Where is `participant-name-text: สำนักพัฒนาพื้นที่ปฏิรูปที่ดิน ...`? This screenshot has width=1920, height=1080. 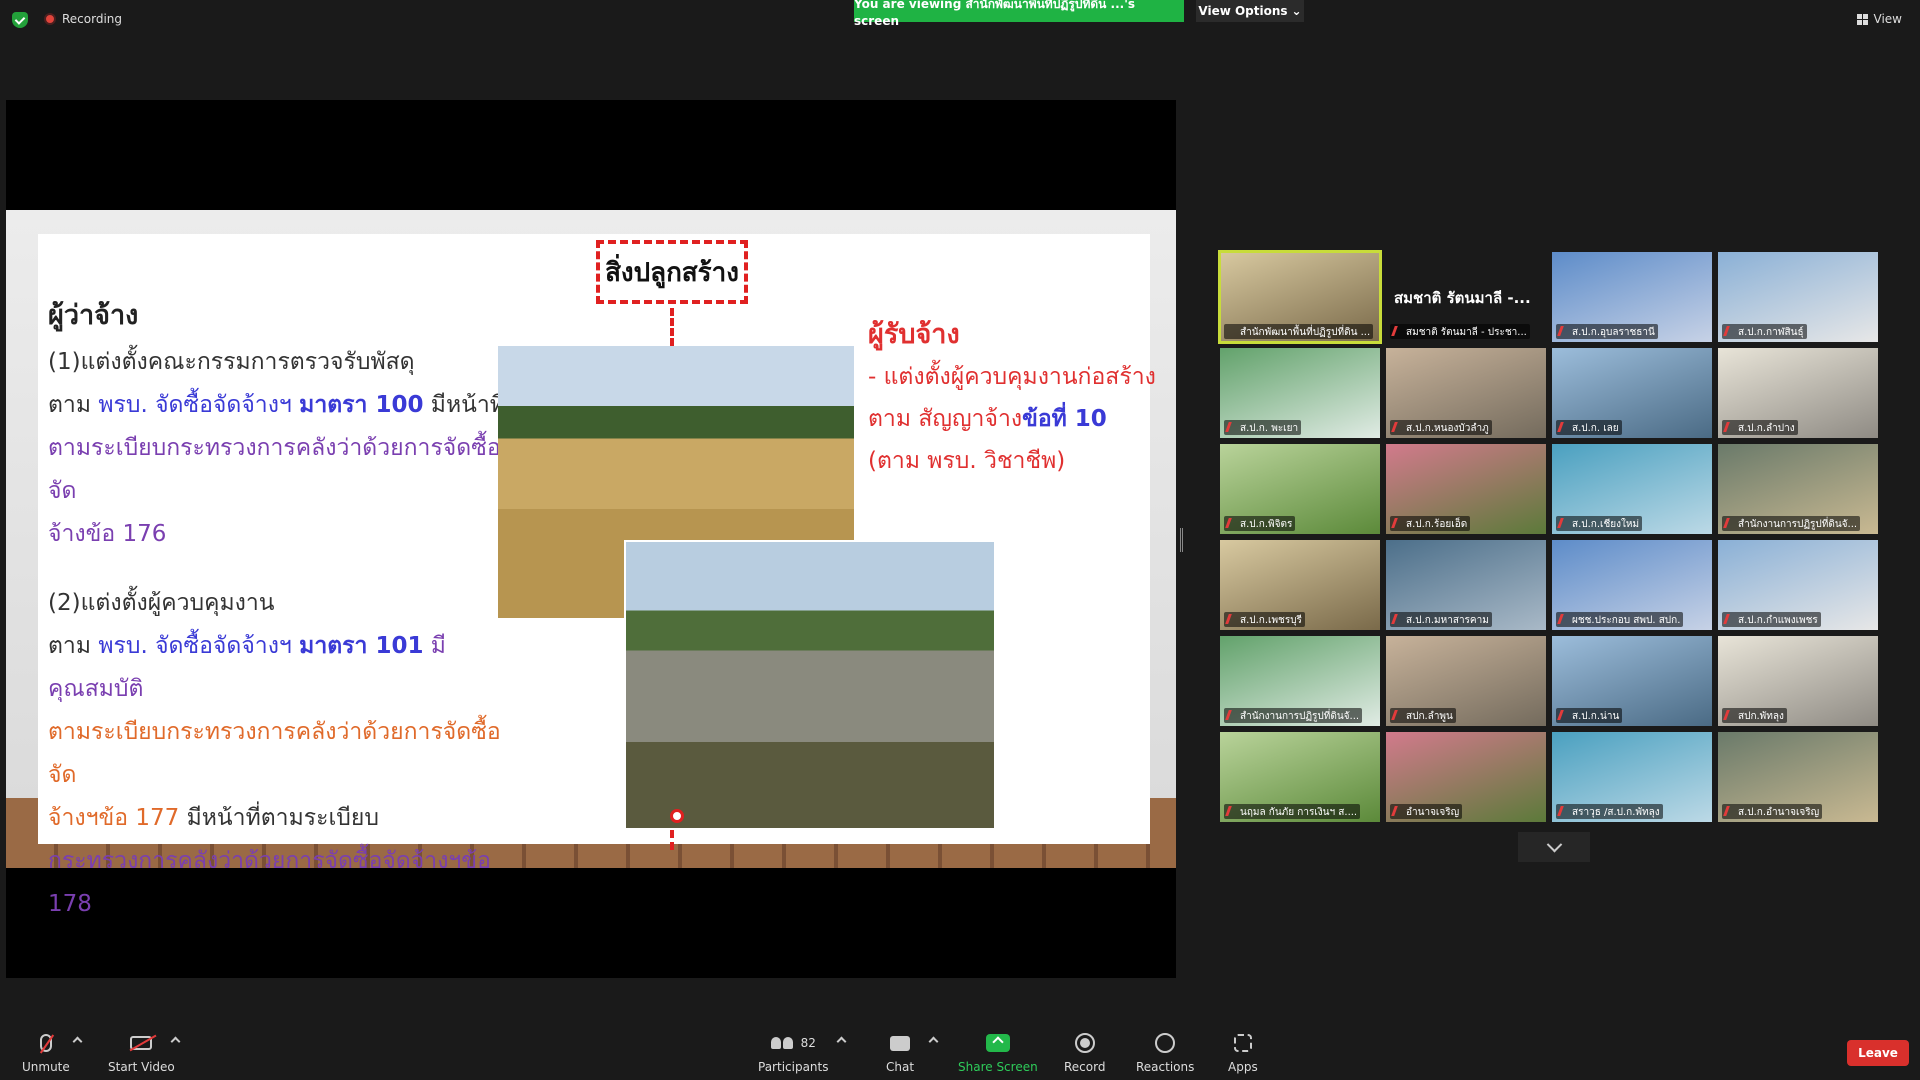 participant-name-text: สำนักพัฒนาพื้นที่ปฏิรูปที่ดิน ... is located at coordinates (1305, 332).